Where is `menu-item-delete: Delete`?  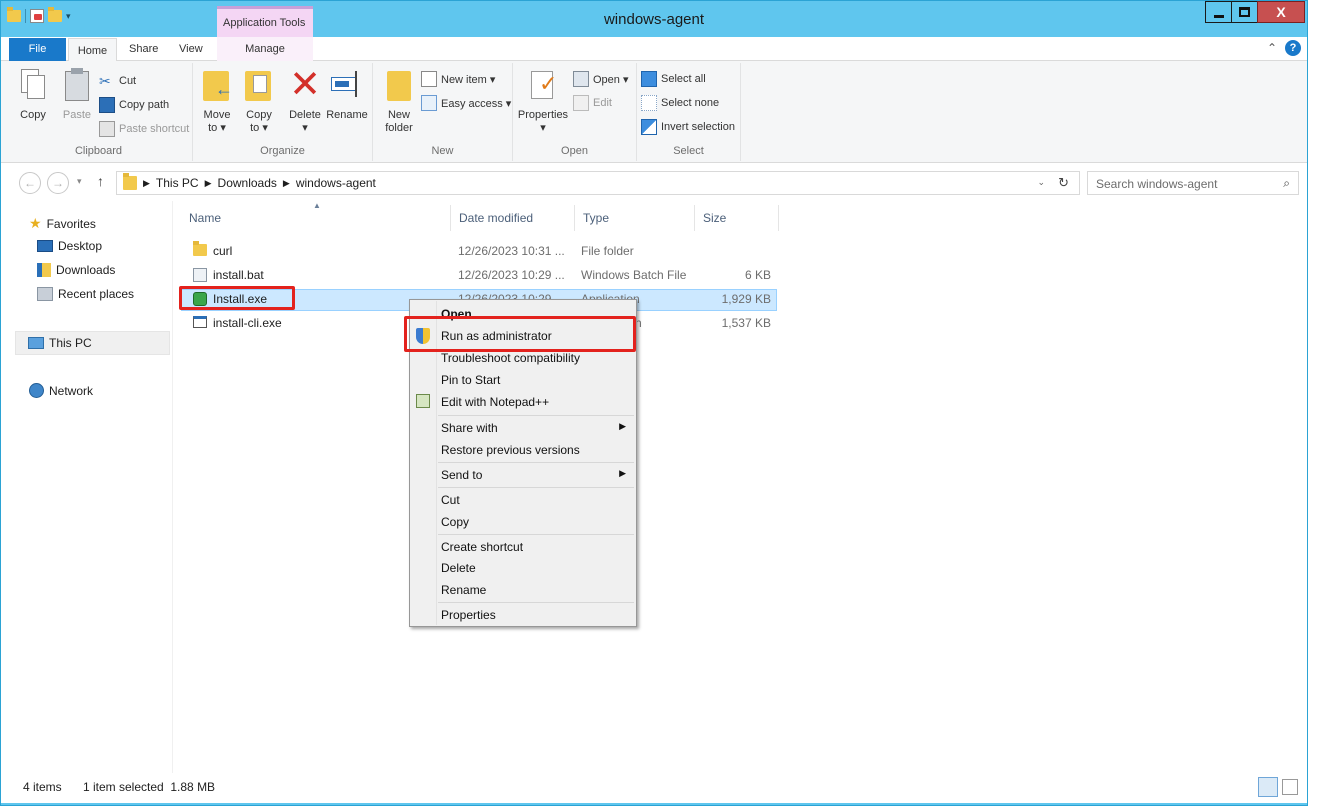 menu-item-delete: Delete is located at coordinates (523, 568).